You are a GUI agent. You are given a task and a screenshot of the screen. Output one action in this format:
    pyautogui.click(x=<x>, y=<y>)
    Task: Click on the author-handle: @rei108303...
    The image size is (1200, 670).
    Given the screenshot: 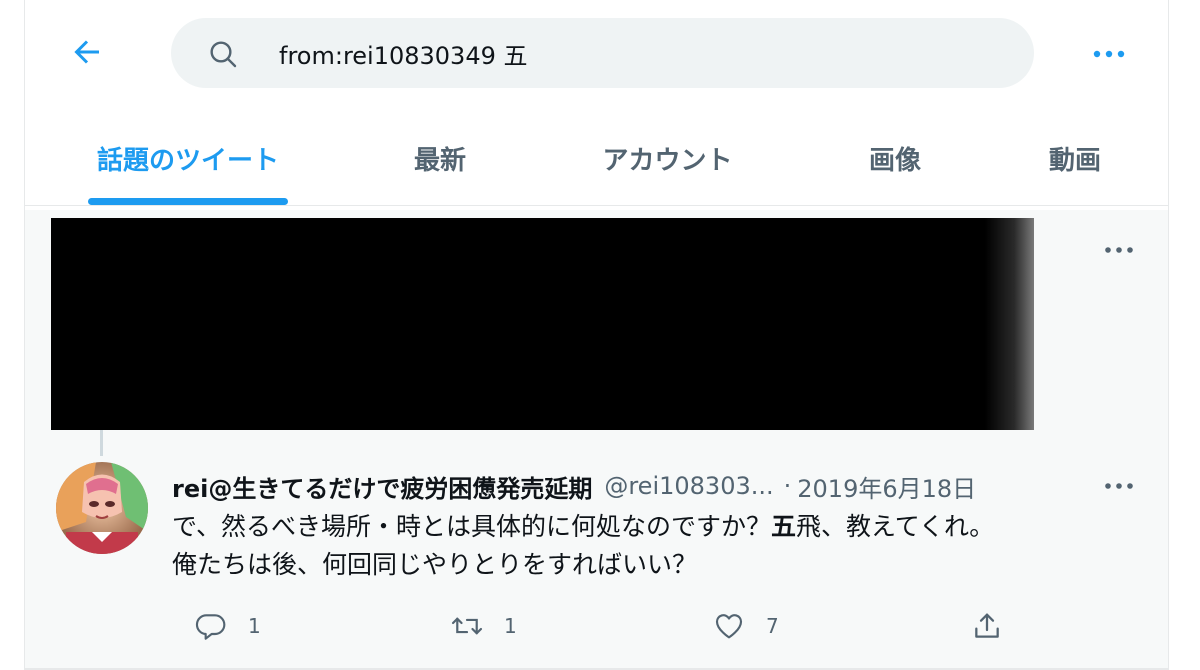 What is the action you would take?
    pyautogui.click(x=688, y=486)
    